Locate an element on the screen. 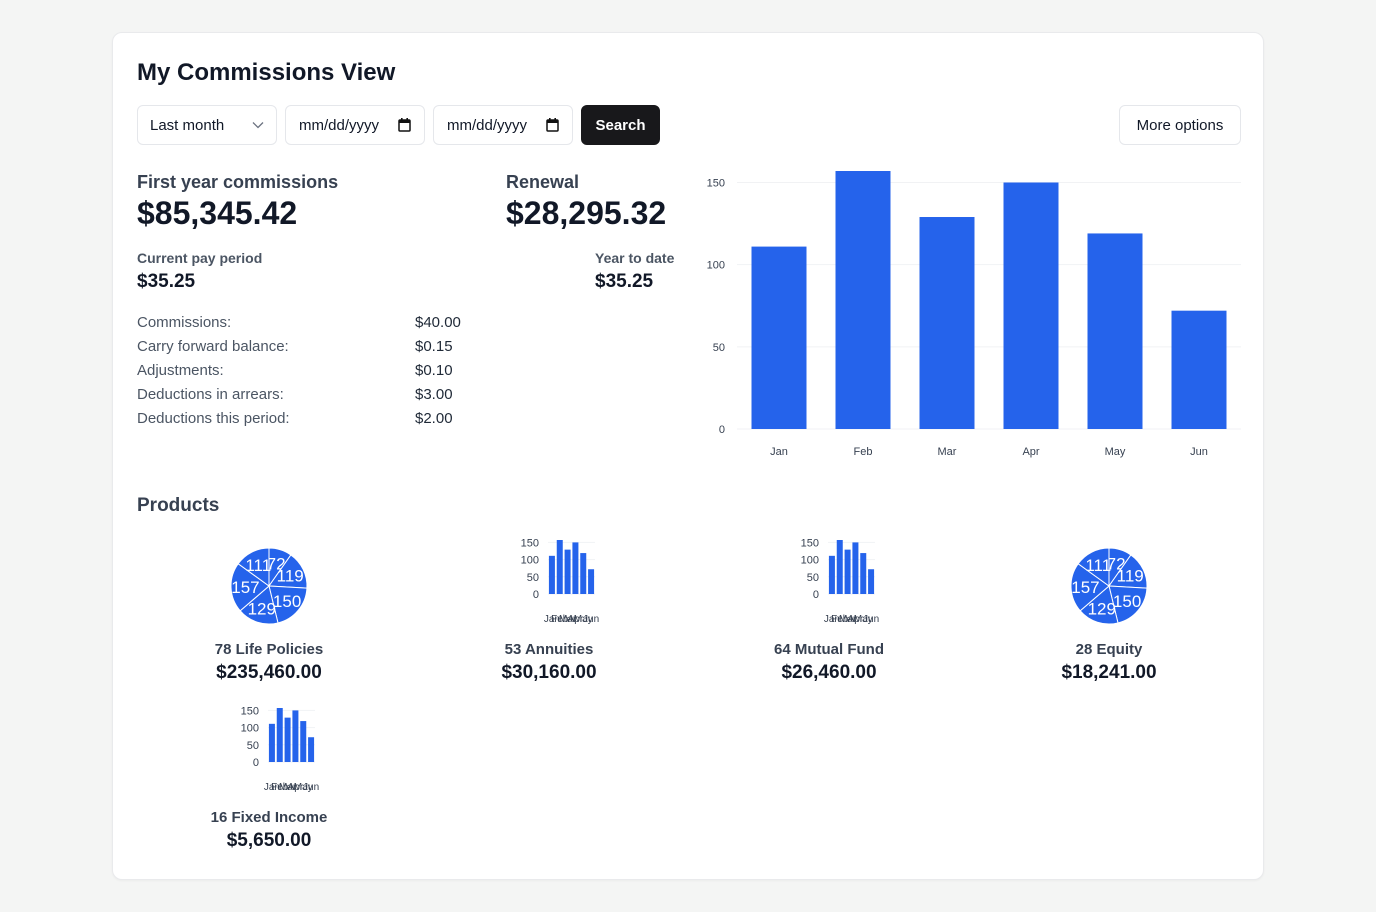  product-life-policies: 78 Life Policies $235,460.00 is located at coordinates (269, 662).